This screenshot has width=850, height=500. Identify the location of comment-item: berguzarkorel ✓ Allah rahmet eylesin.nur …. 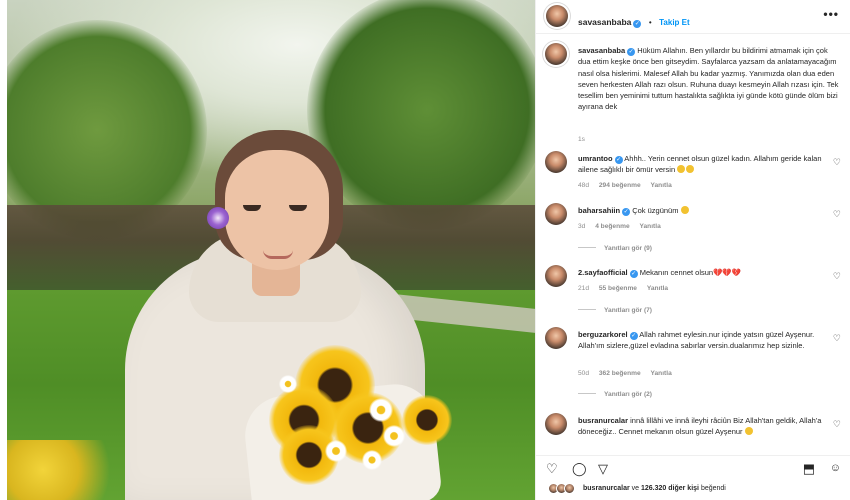
(693, 364).